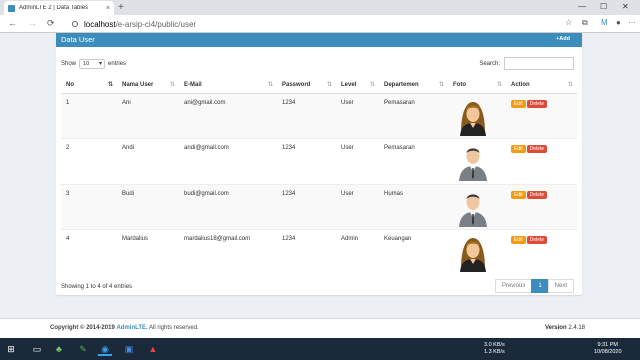 This screenshot has width=640, height=360. Describe the element at coordinates (148, 85) in the screenshot. I see `col-nama-user: Nama User ⇅` at that location.